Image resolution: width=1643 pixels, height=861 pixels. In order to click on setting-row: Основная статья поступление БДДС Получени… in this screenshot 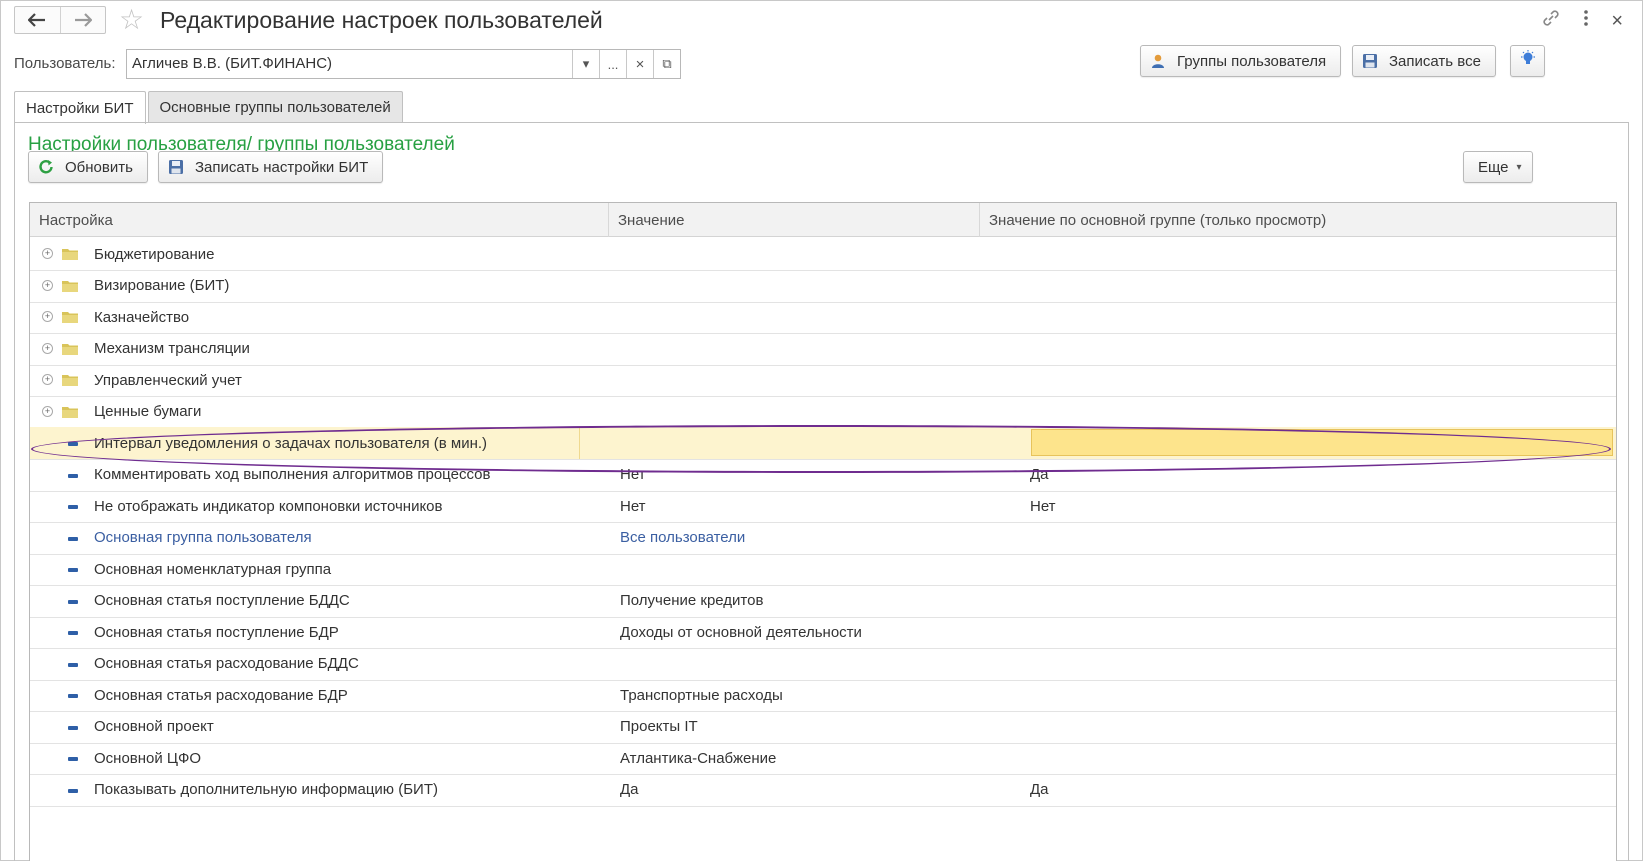, I will do `click(823, 601)`.